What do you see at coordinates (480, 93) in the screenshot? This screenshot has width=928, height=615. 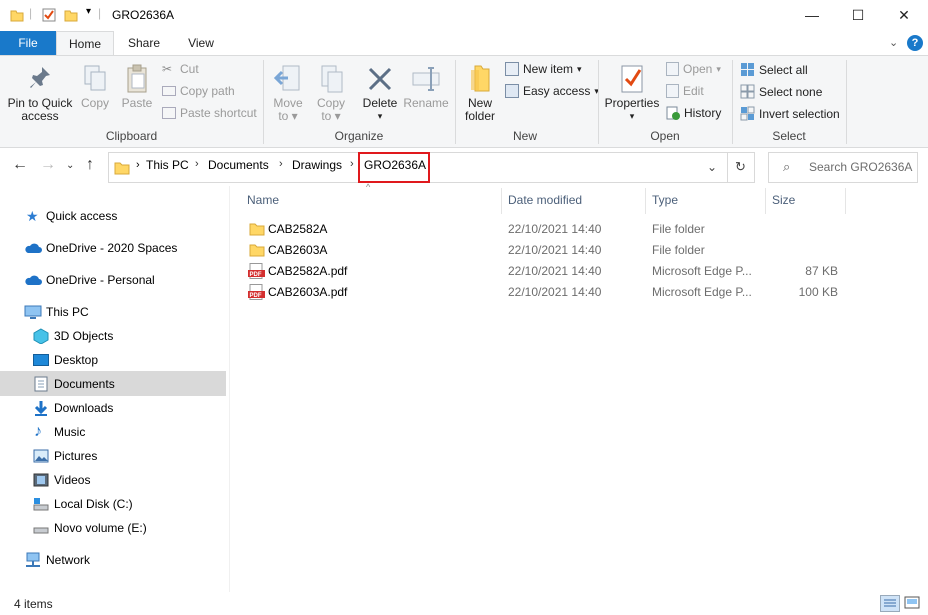 I see `new-folder-button: New folder` at bounding box center [480, 93].